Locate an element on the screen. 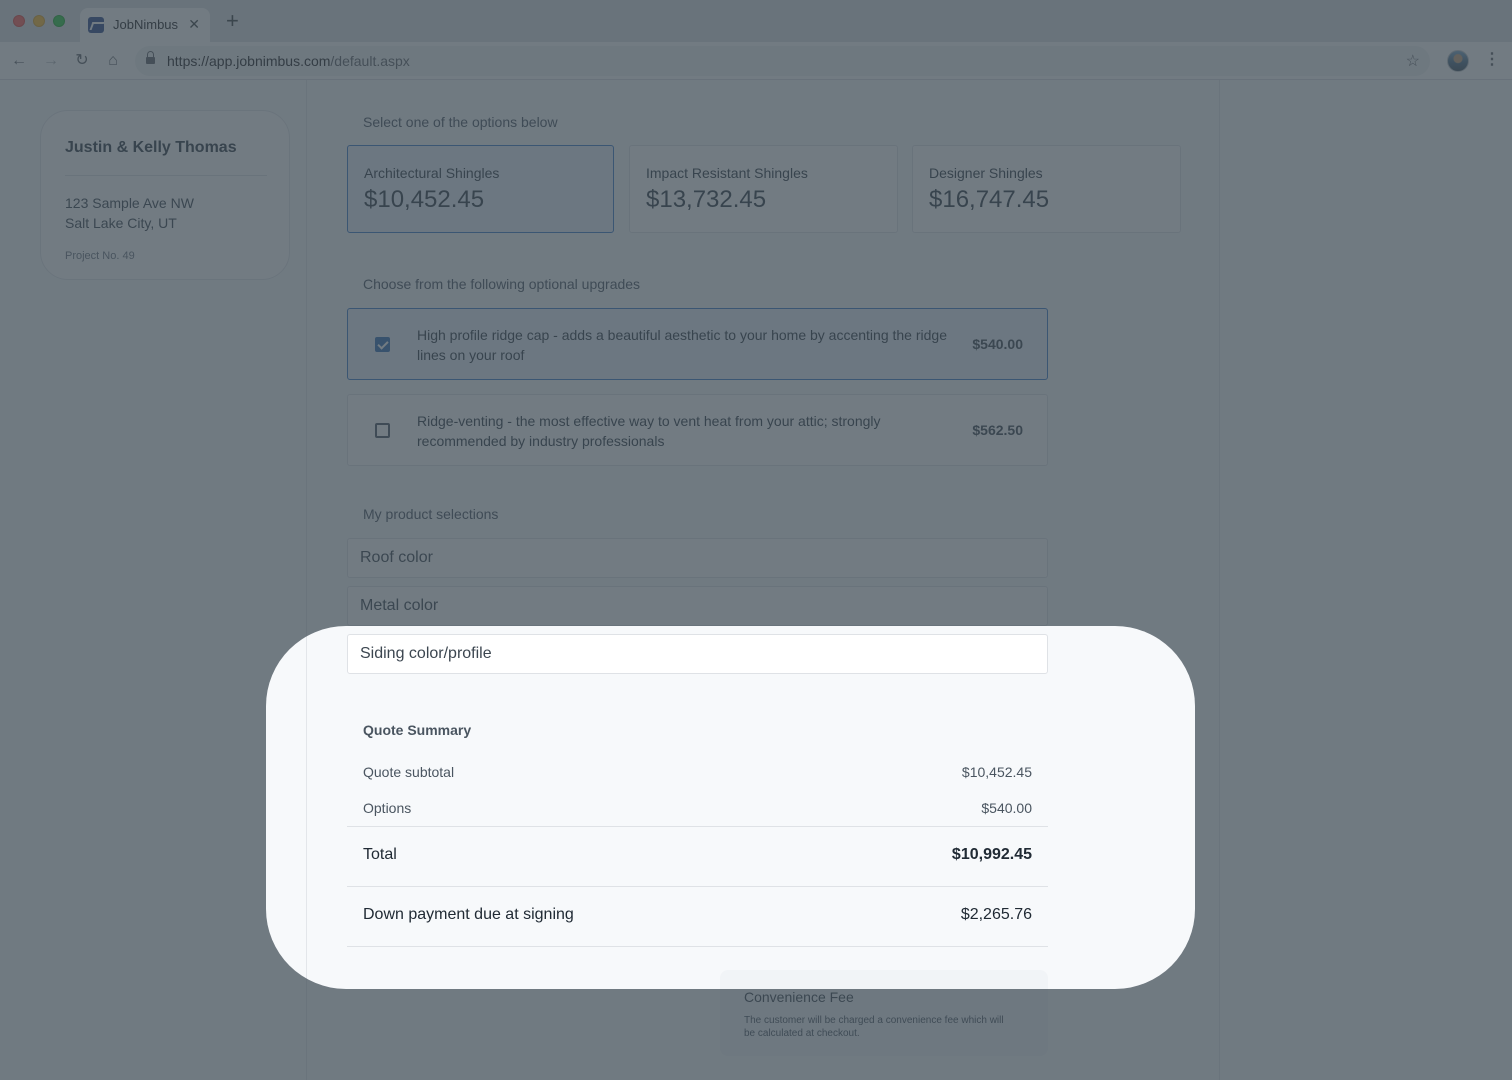  back-arrow-icon: ← is located at coordinates (19, 61).